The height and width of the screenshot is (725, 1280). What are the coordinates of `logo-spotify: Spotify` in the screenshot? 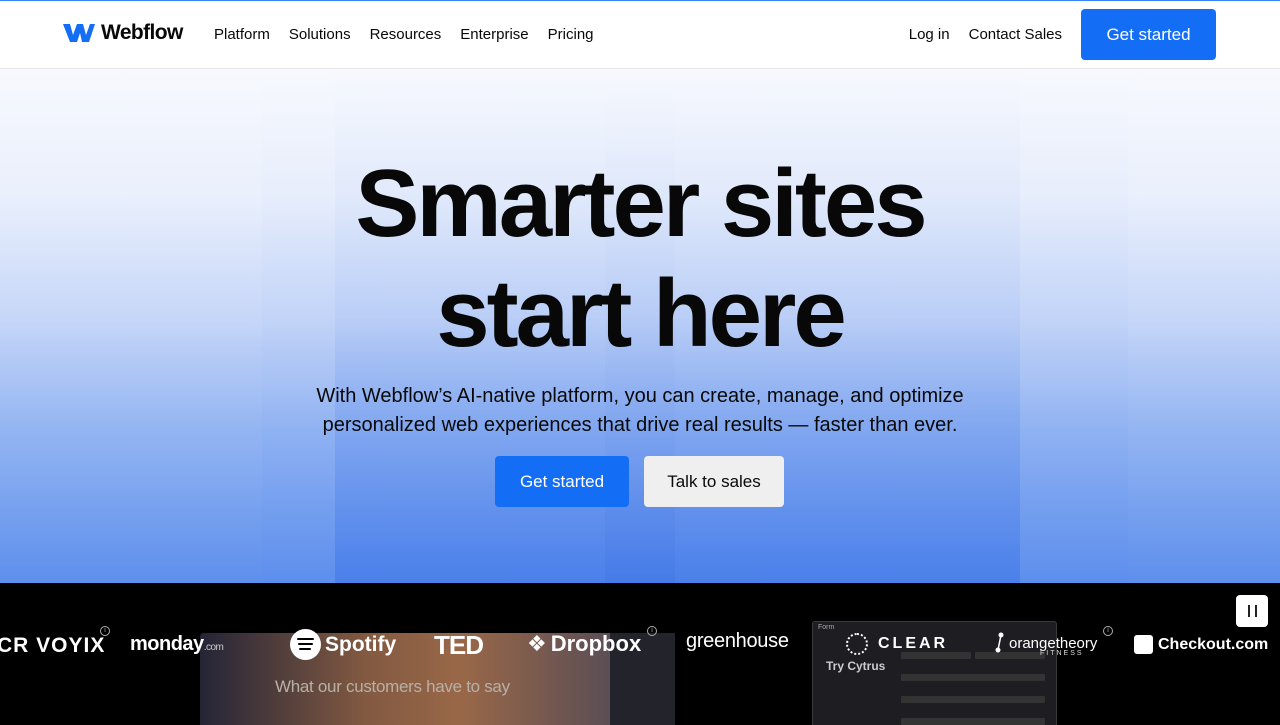 It's located at (343, 644).